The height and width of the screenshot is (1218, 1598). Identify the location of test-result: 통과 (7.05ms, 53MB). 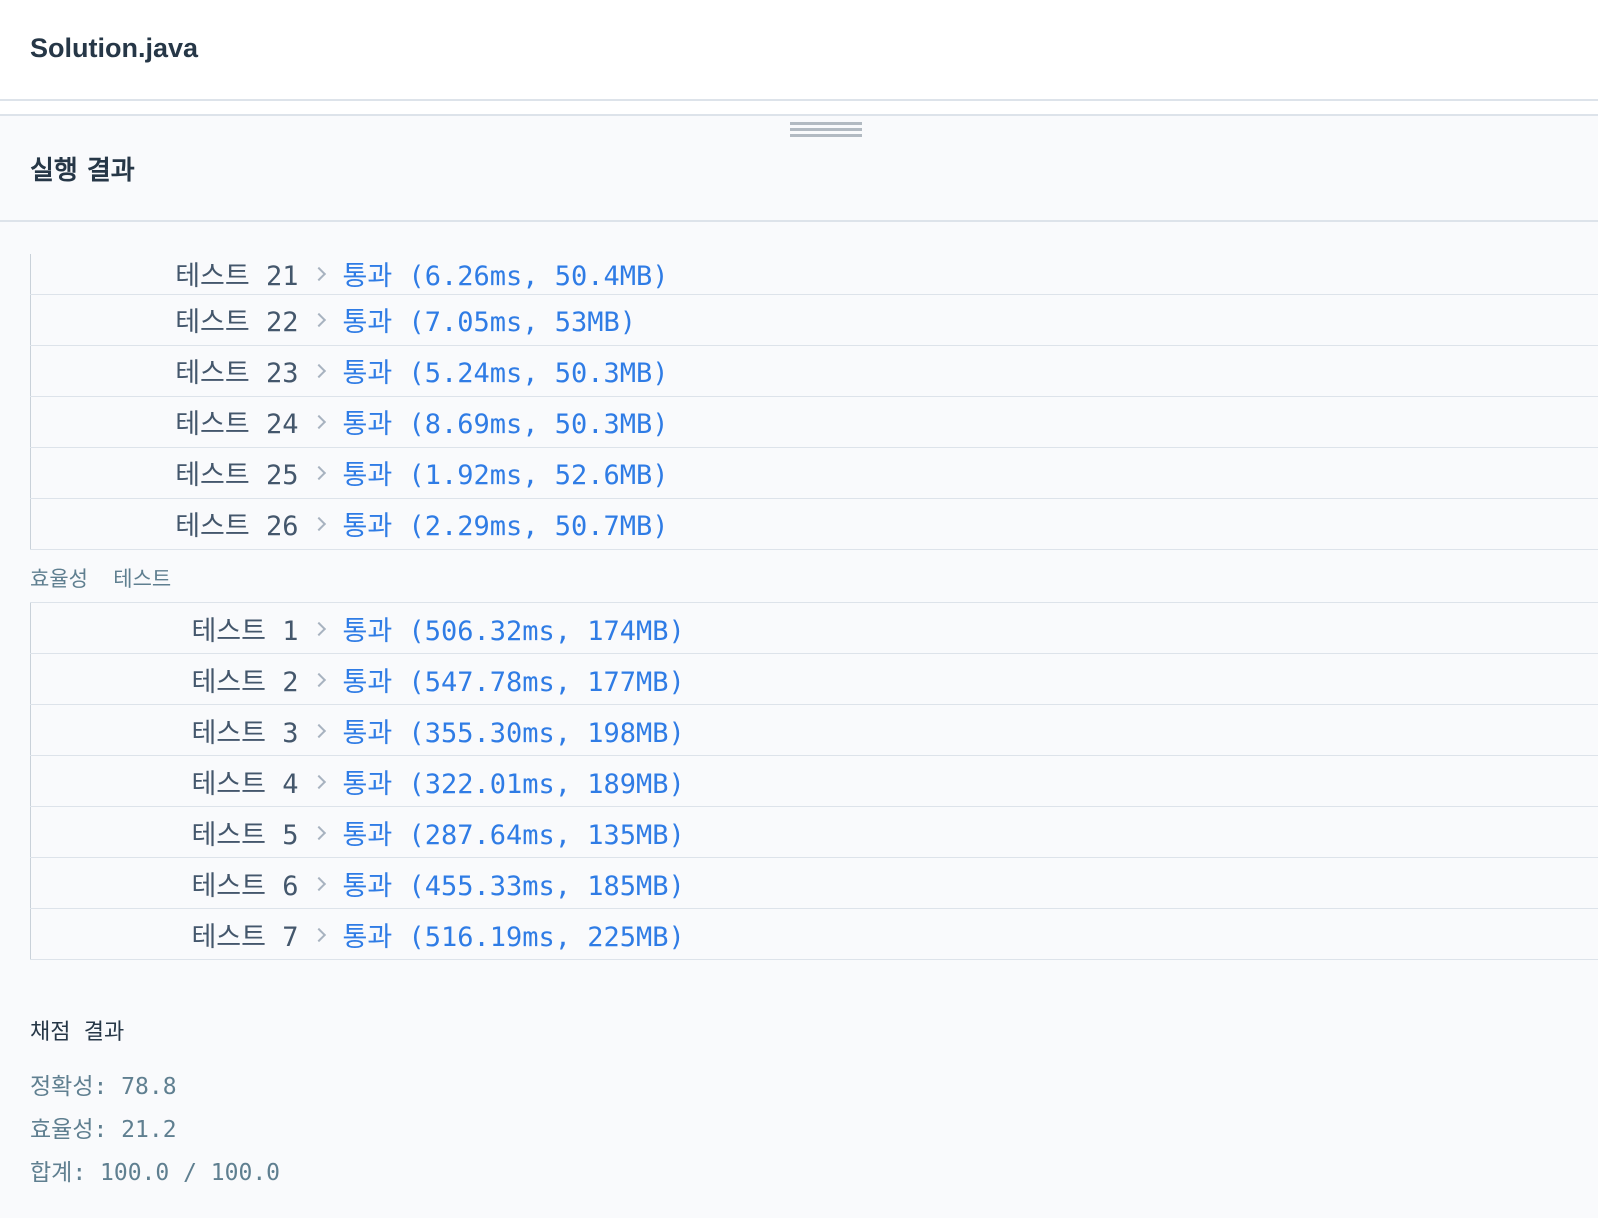
(970, 320).